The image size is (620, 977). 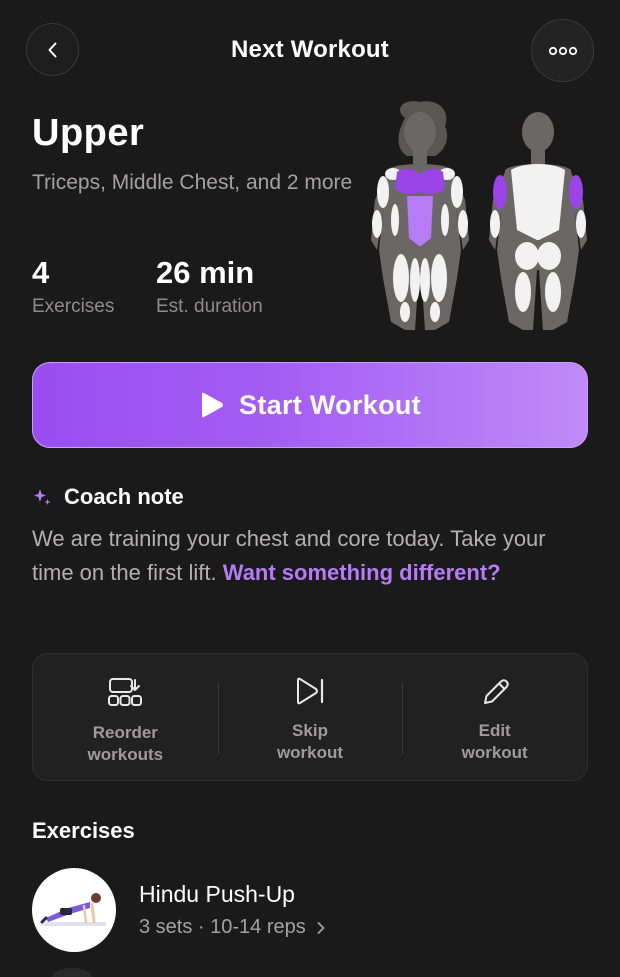 I want to click on start-workout-label: Start Workout, so click(x=330, y=404).